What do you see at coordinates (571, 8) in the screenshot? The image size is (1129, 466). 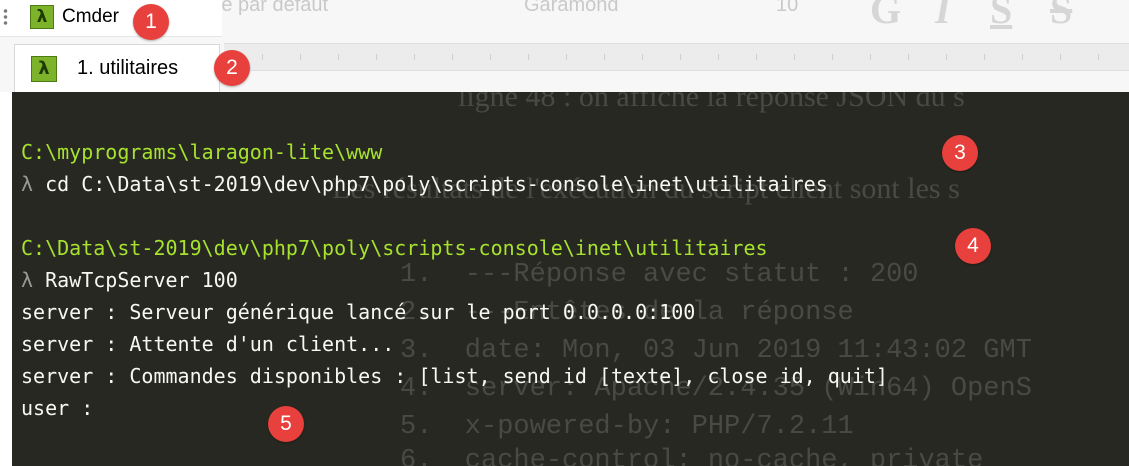 I see `background-font-box: Garamond` at bounding box center [571, 8].